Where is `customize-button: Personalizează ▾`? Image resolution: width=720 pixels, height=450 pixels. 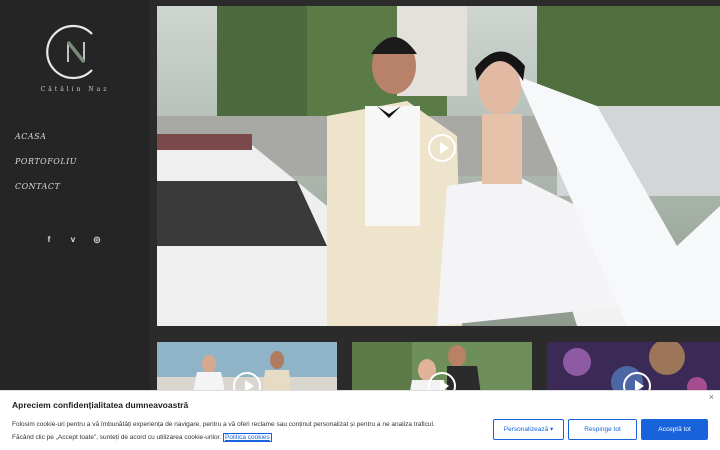 customize-button: Personalizează ▾ is located at coordinates (528, 429).